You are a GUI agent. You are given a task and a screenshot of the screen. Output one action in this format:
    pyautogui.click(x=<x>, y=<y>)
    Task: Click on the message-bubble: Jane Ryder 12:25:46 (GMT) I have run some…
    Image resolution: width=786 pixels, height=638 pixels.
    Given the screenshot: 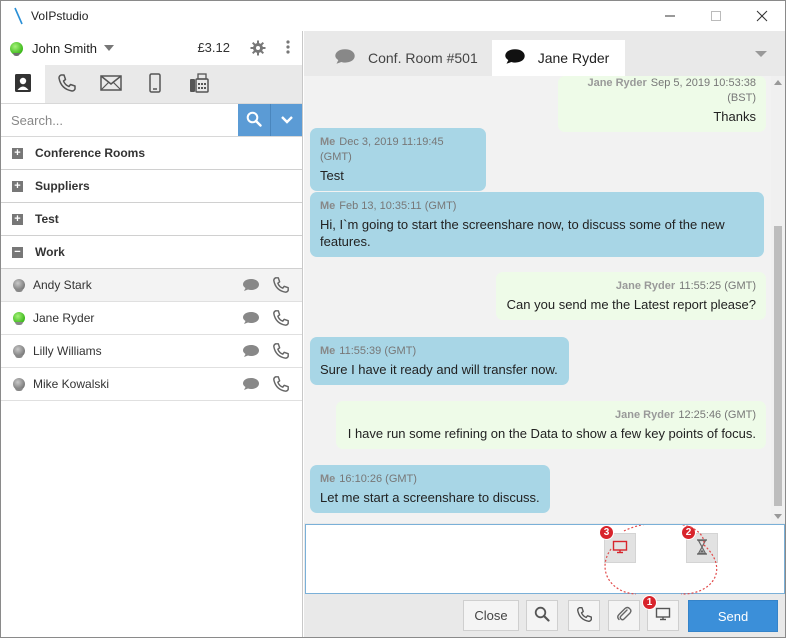 What is the action you would take?
    pyautogui.click(x=551, y=425)
    